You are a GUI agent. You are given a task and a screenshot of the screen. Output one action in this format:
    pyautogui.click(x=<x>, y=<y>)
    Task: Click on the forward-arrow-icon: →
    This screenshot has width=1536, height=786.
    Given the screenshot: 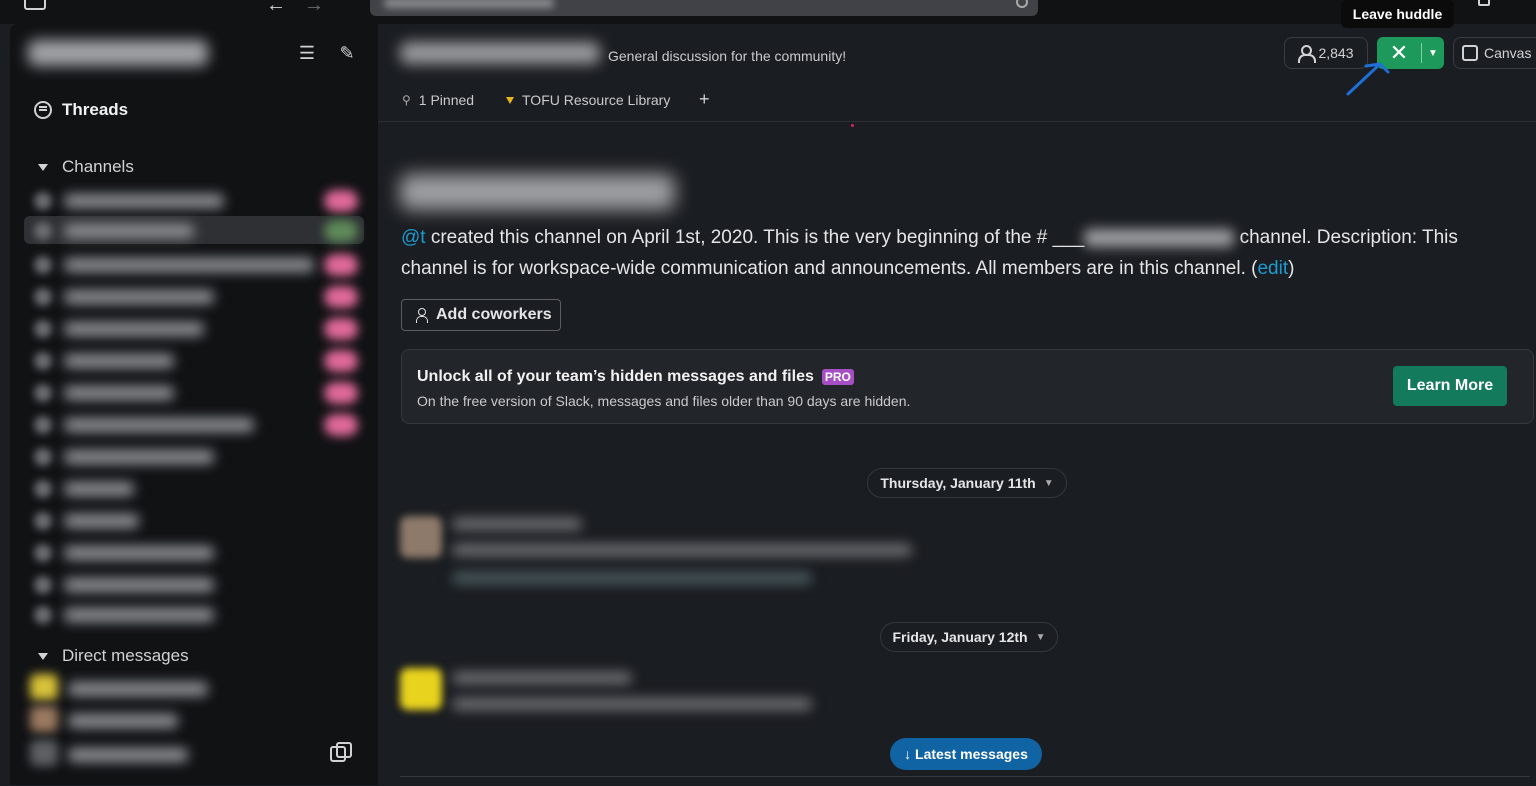 What is the action you would take?
    pyautogui.click(x=314, y=8)
    